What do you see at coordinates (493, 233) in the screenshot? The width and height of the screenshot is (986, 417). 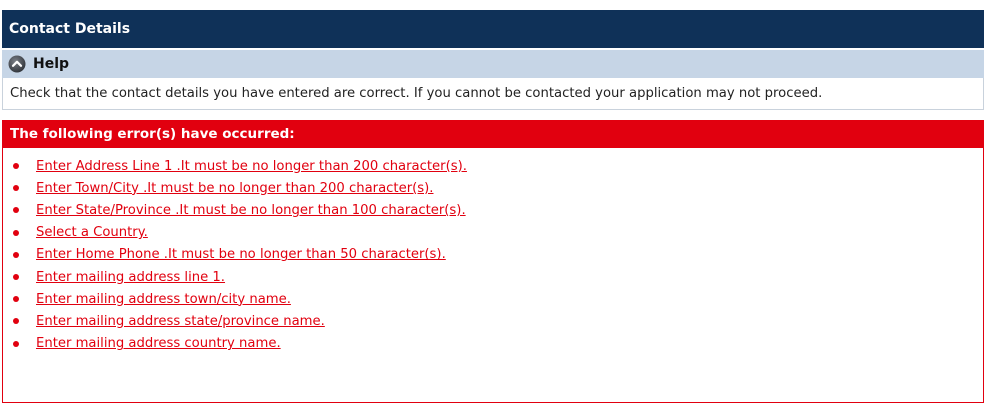 I see `error-item: Select a Country.` at bounding box center [493, 233].